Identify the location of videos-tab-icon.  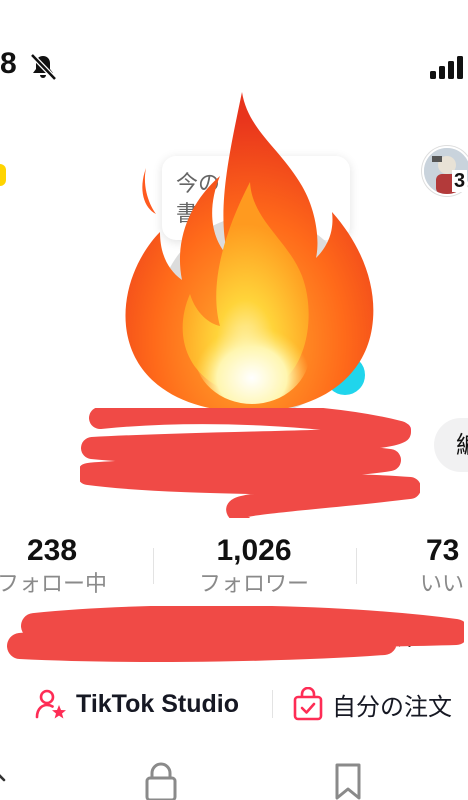
(5, 777).